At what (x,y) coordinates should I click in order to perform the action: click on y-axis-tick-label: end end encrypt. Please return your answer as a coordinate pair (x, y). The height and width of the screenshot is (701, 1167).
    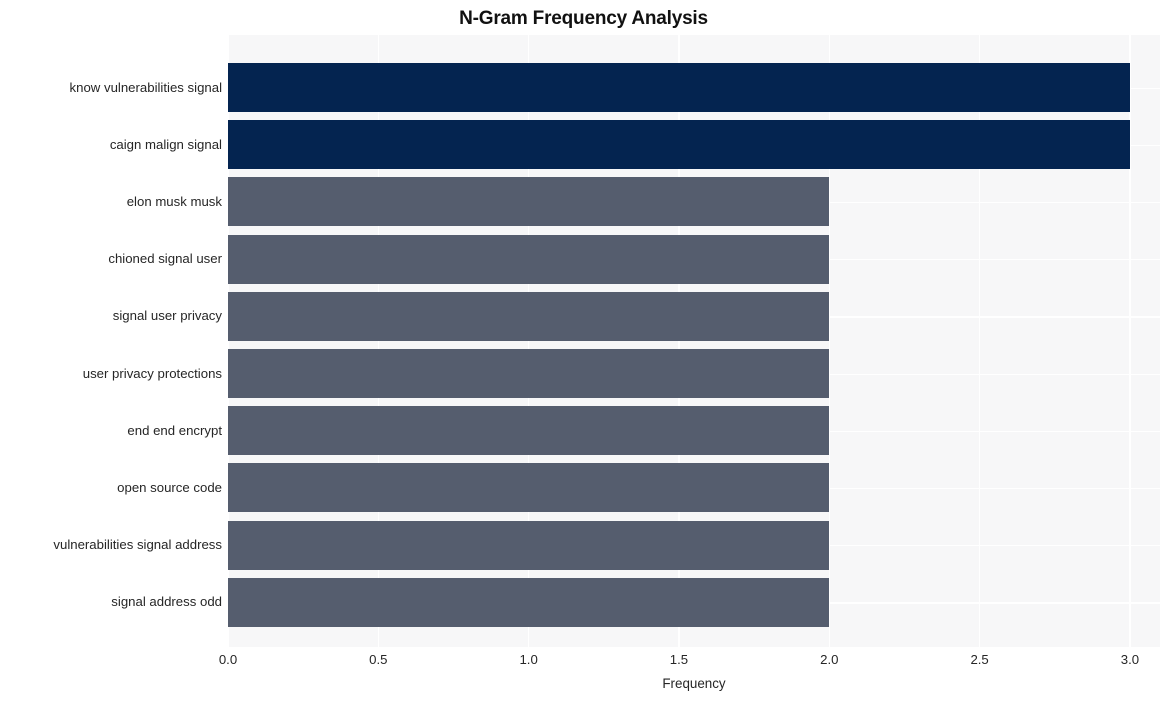
    Looking at the image, I should click on (174, 430).